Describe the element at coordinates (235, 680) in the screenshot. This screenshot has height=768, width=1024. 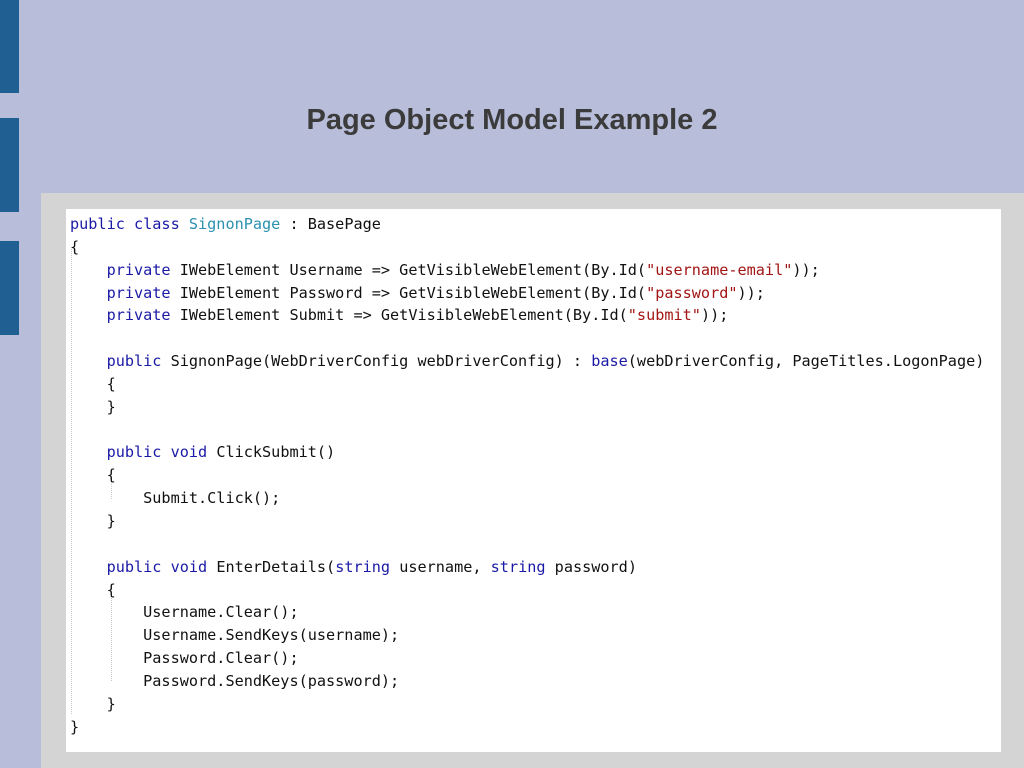
I see `code-token: Password.SendKeys(password);` at that location.